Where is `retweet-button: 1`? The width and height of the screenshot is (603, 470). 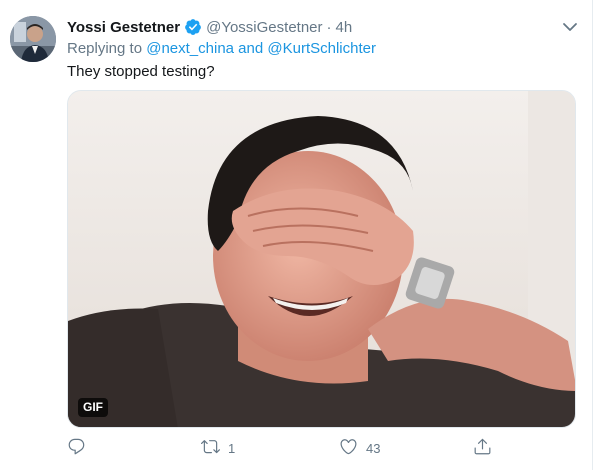 retweet-button: 1 is located at coordinates (218, 448).